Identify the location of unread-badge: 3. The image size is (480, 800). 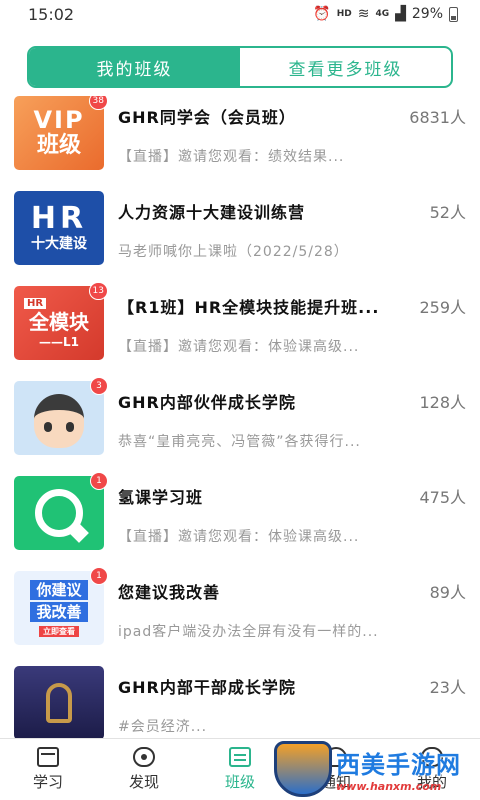
(99, 386).